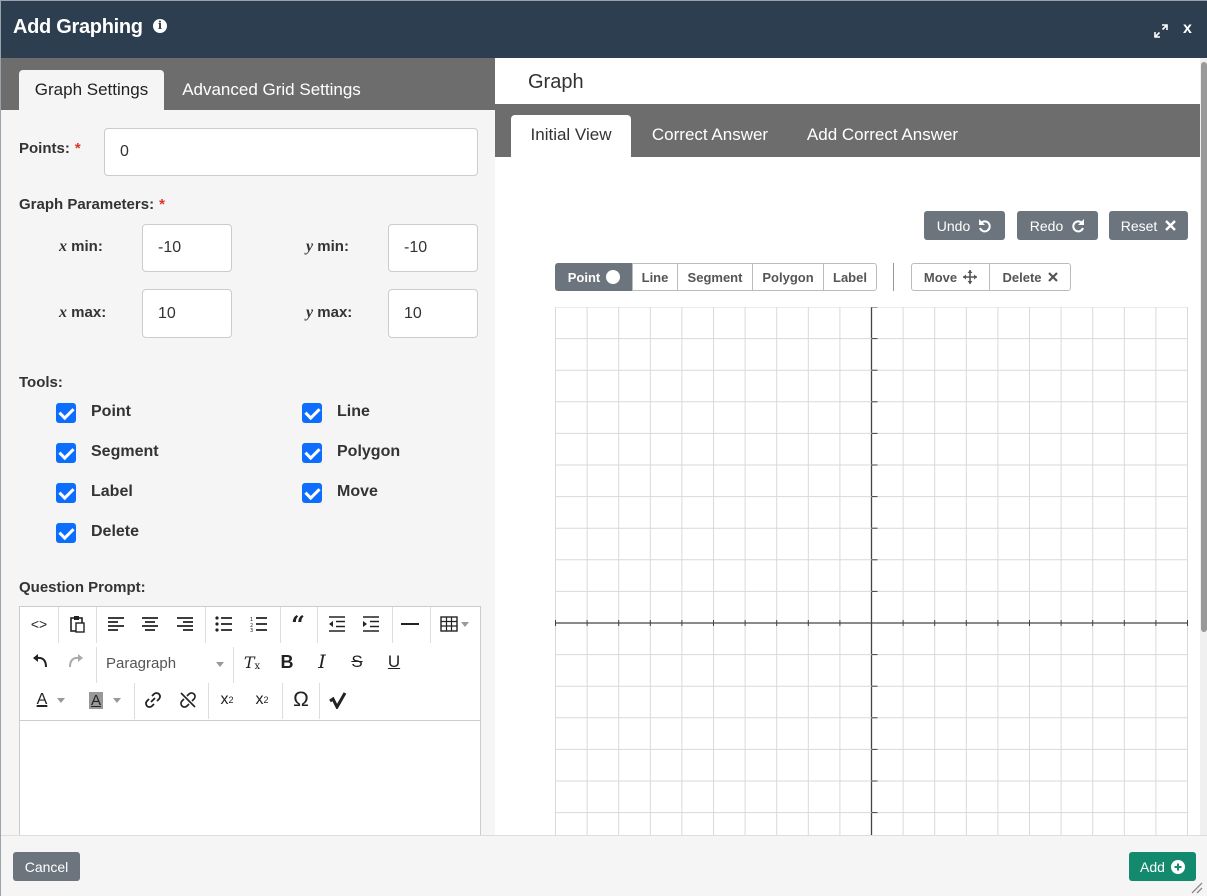  I want to click on italic-icon: I, so click(322, 662).